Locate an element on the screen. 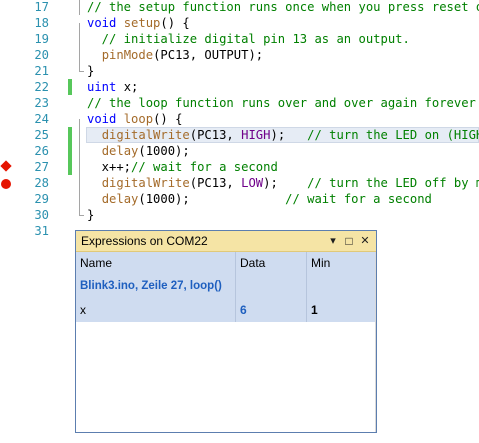 The image size is (479, 443). code-token: (1000); is located at coordinates (212, 199).